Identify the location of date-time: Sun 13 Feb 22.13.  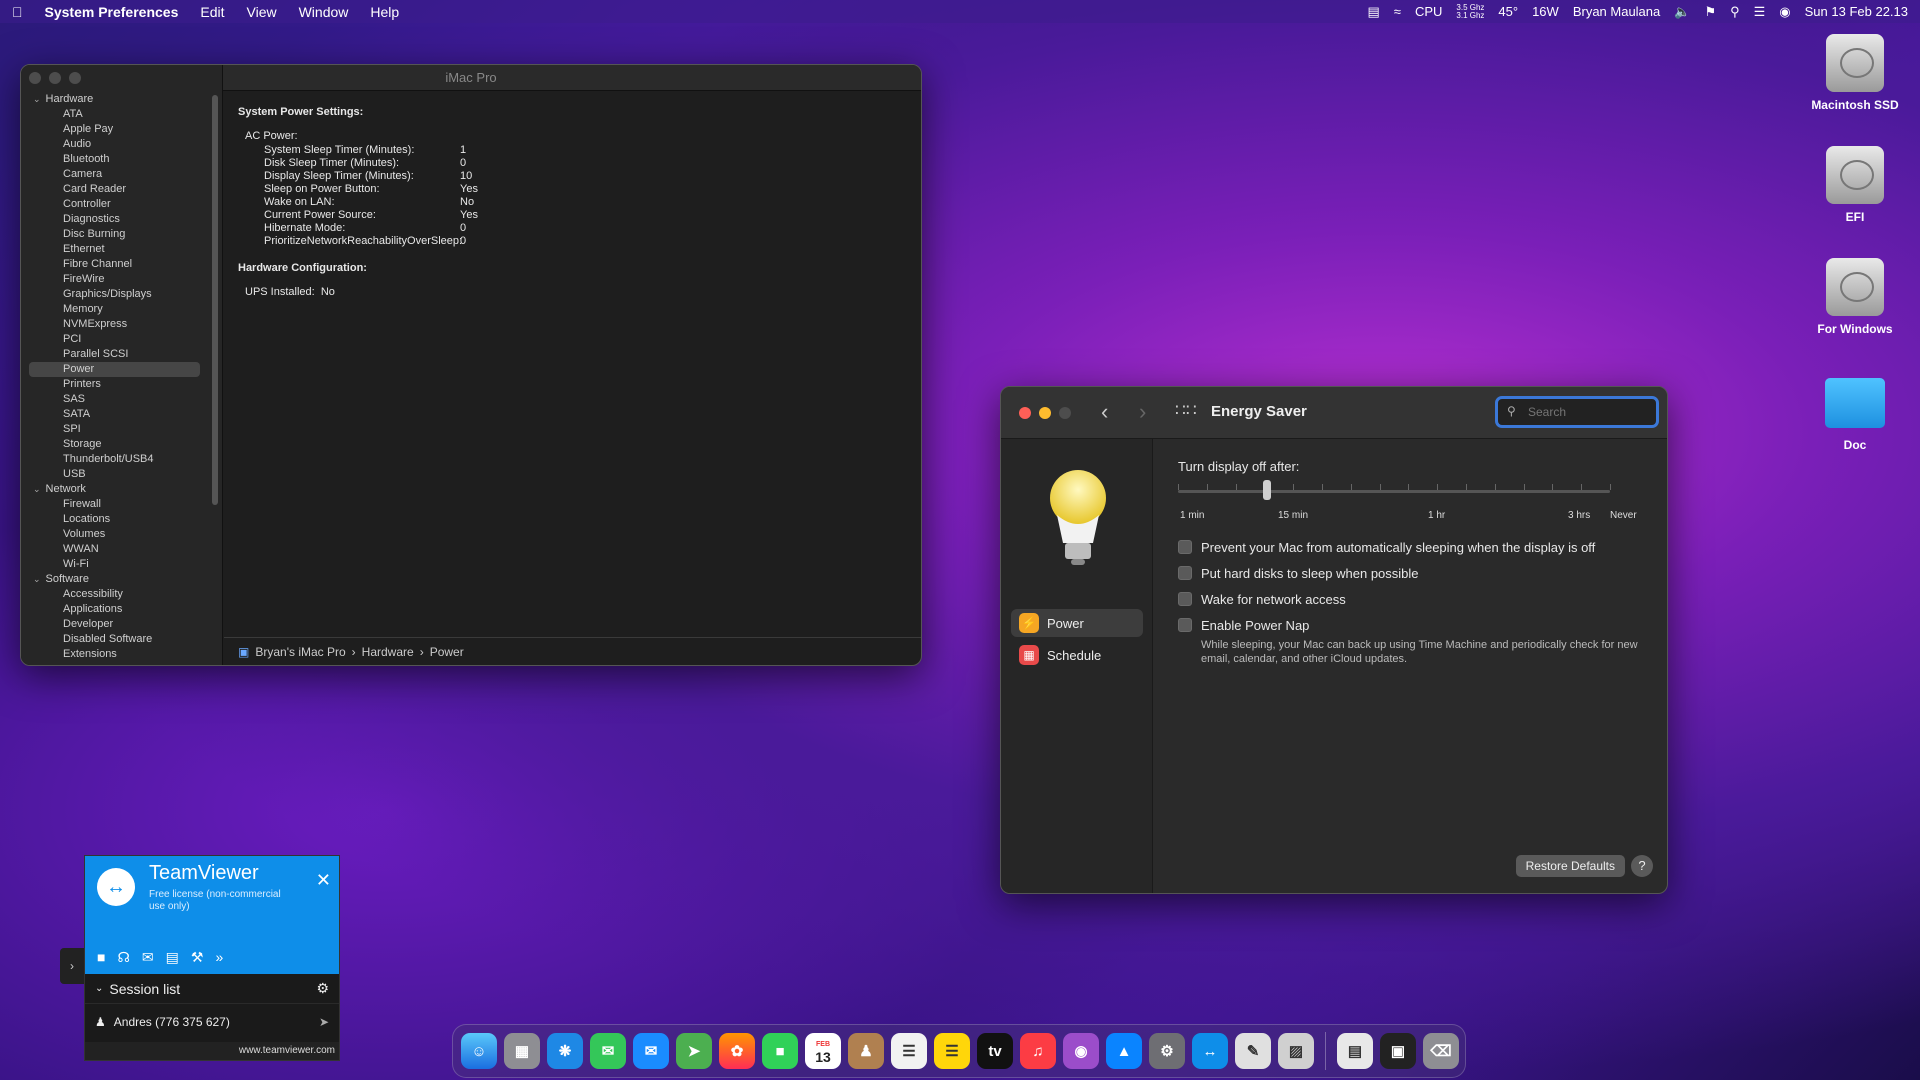
(1856, 11).